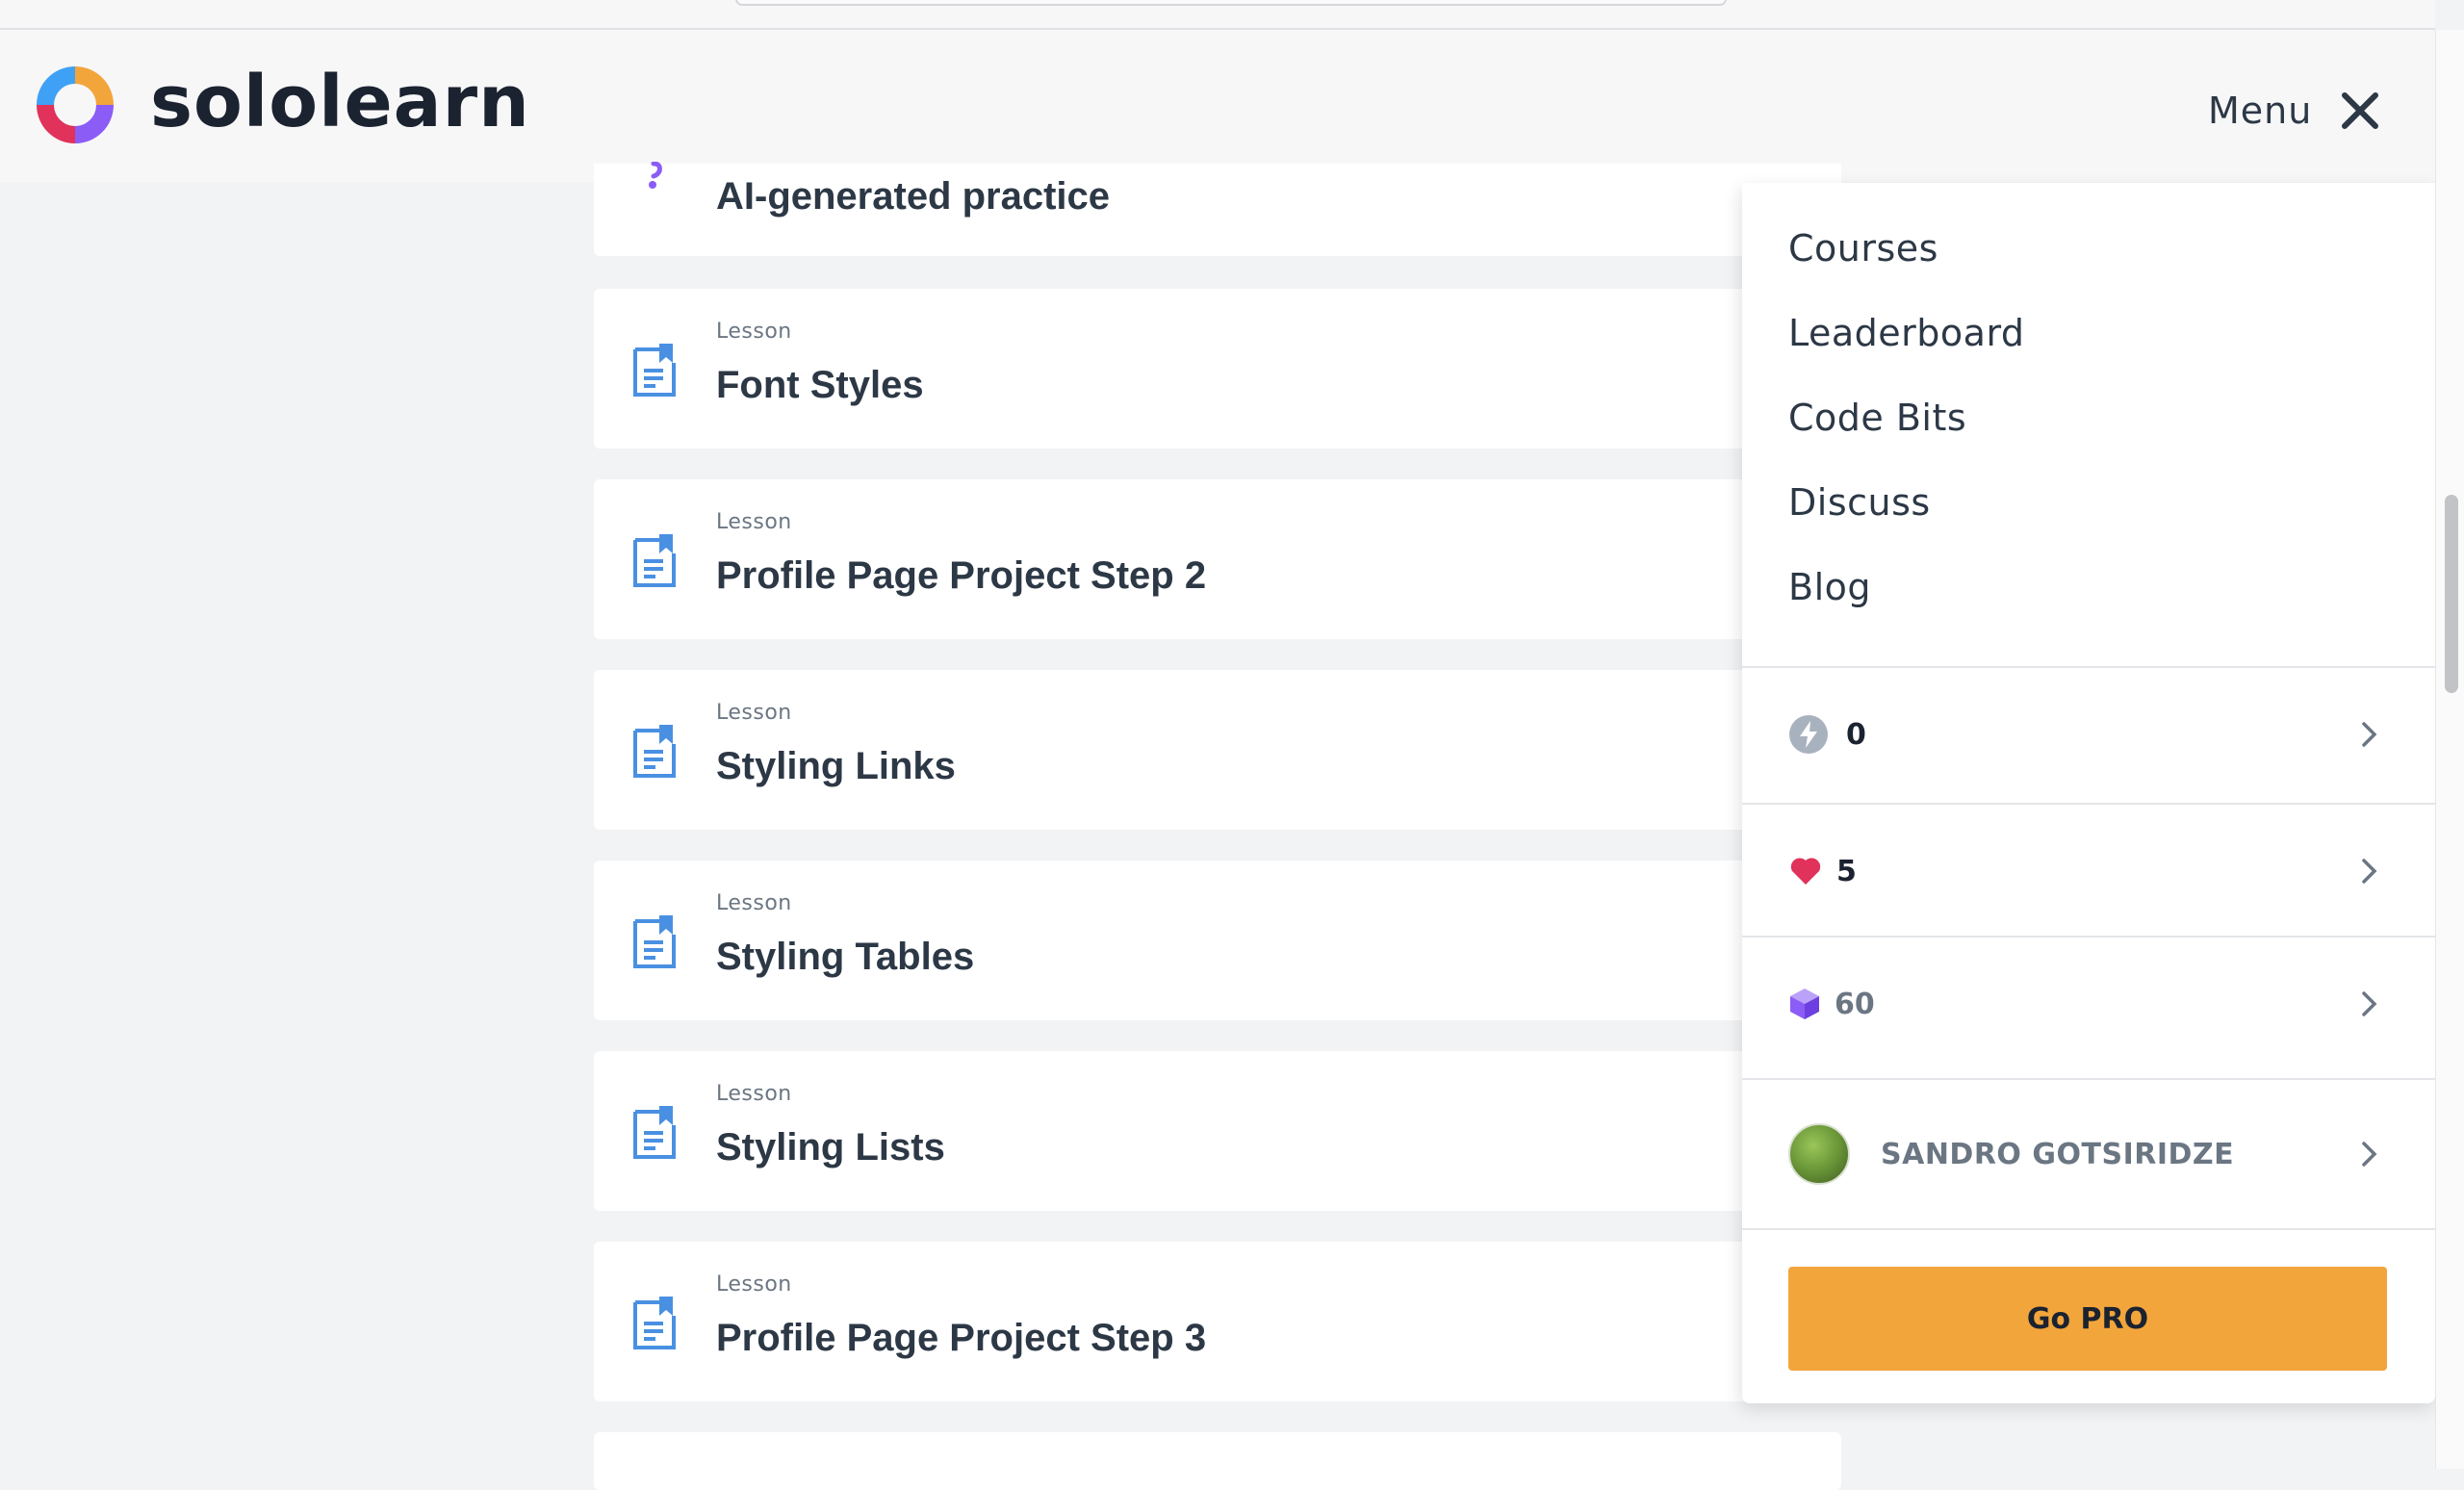  What do you see at coordinates (1217, 369) in the screenshot?
I see `lesson-card: Lesson Font Styles` at bounding box center [1217, 369].